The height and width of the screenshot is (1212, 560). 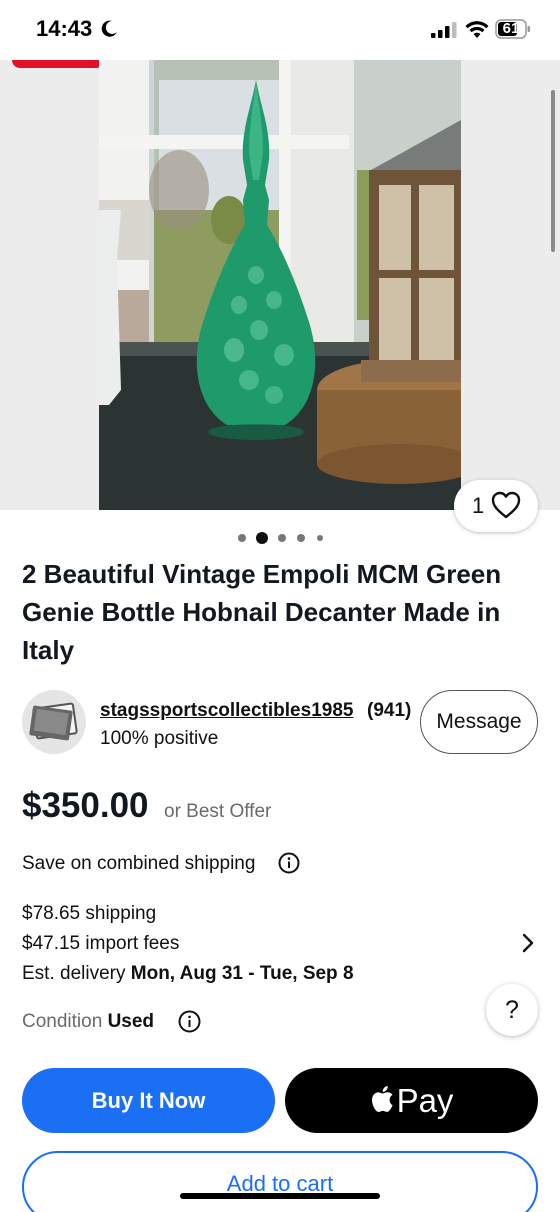 I want to click on condition-value: Used, so click(x=131, y=1021).